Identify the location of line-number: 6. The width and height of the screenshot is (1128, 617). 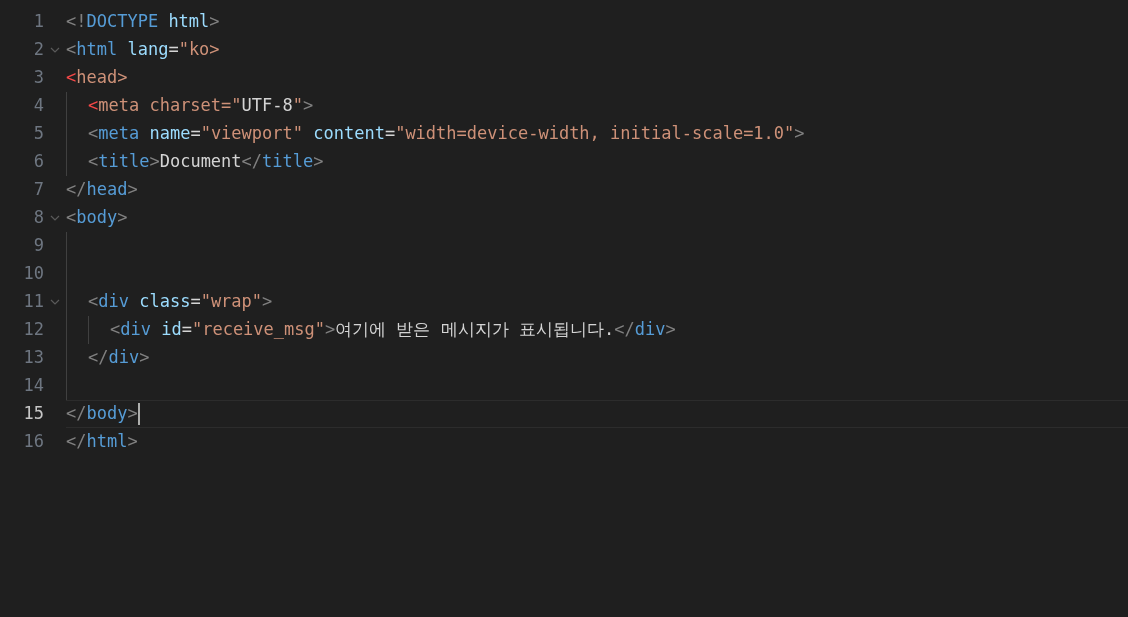
(38, 162).